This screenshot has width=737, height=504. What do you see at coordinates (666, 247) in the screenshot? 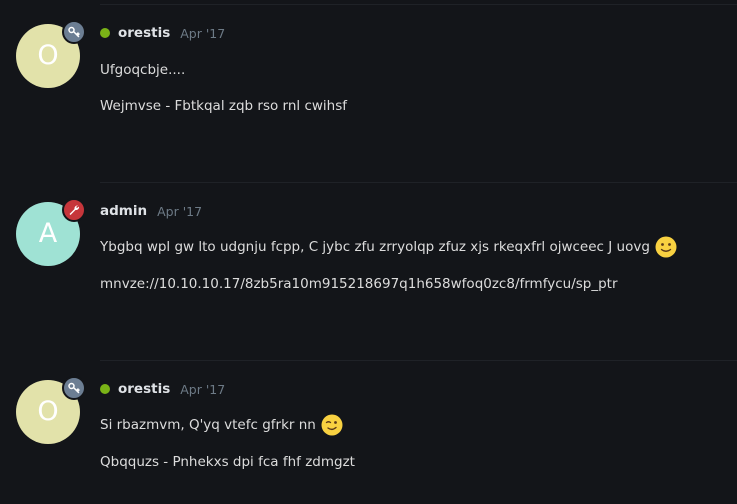
I see `slightly-smiling-face-icon` at bounding box center [666, 247].